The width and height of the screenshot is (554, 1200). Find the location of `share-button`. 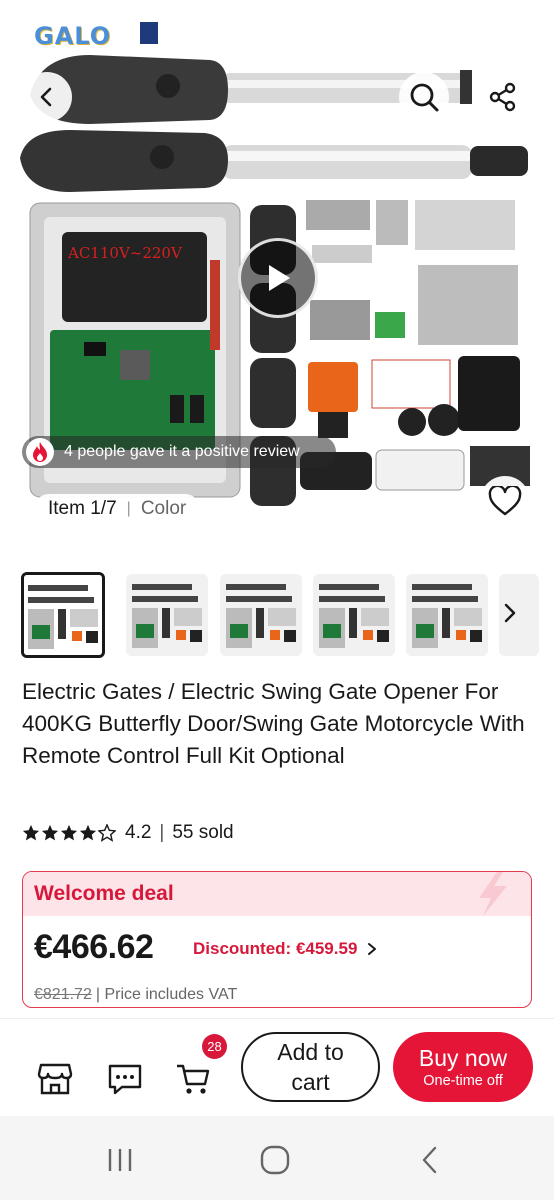

share-button is located at coordinates (503, 97).